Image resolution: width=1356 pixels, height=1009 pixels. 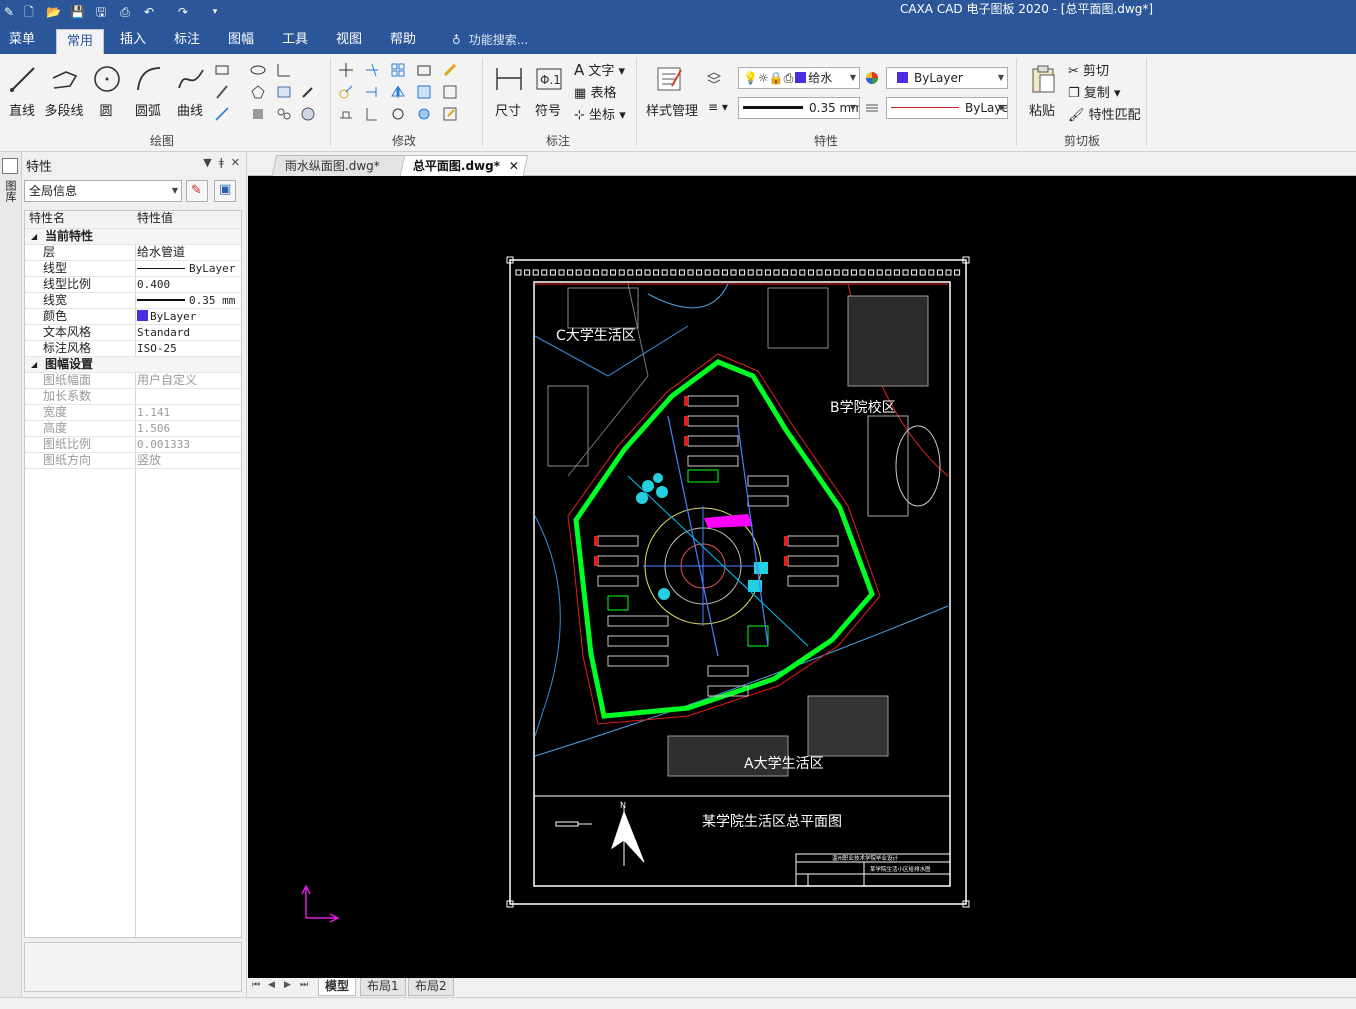 What do you see at coordinates (304, 985) in the screenshot?
I see `last-tab-icon: ⏭` at bounding box center [304, 985].